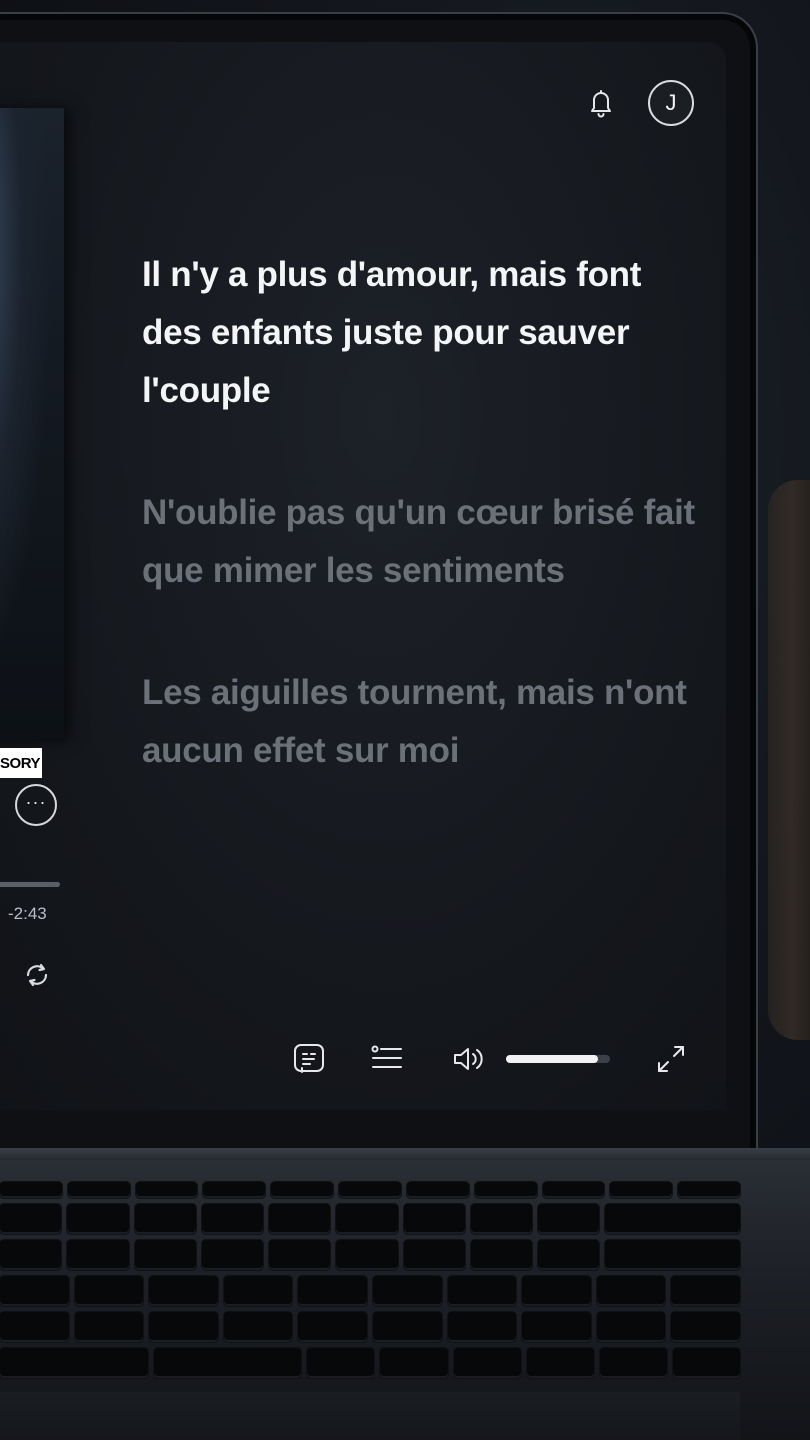 This screenshot has height=1440, width=810. What do you see at coordinates (30, 884) in the screenshot?
I see `playback-progress-bar` at bounding box center [30, 884].